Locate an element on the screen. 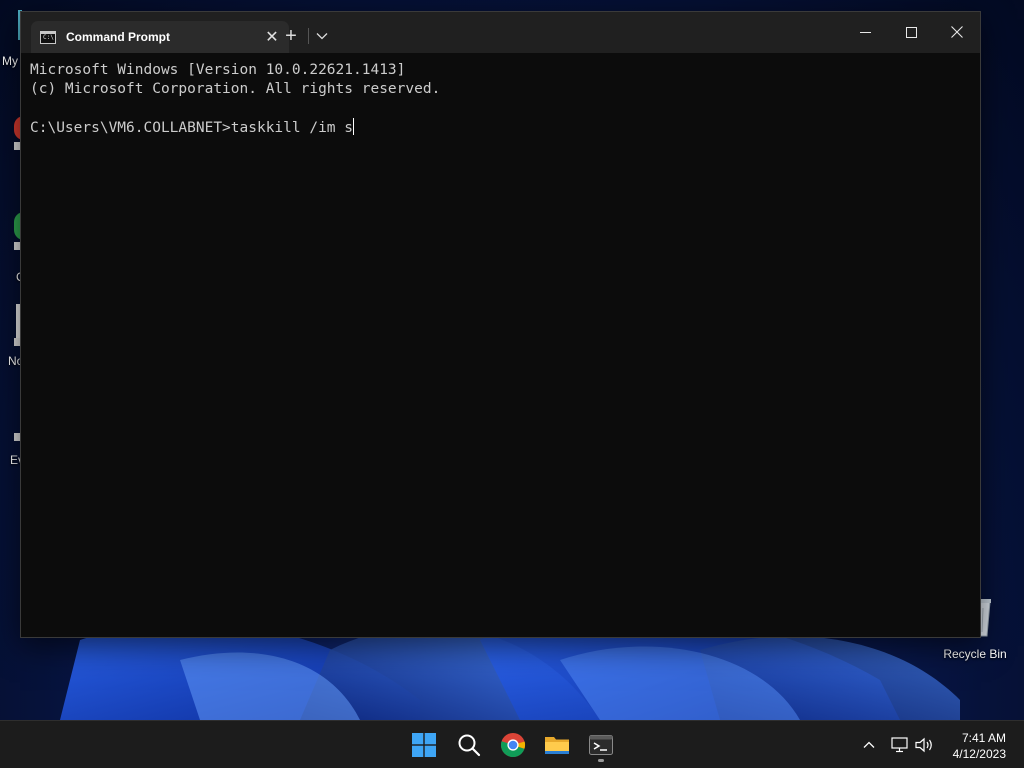 The image size is (1024, 768). desktop-icon-partial: C is located at coordinates (12, 246).